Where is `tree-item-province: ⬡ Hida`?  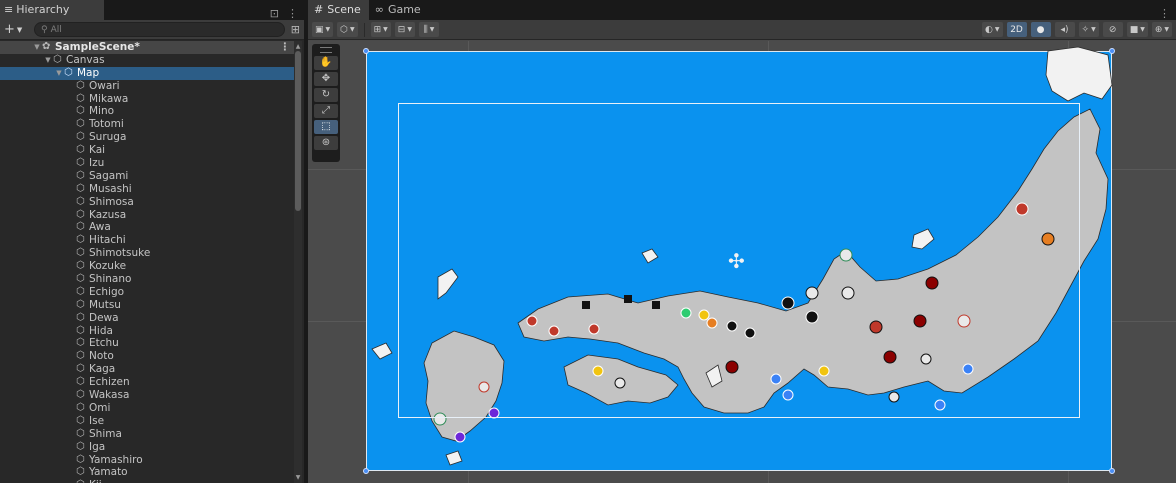 tree-item-province: ⬡ Hida is located at coordinates (148, 331).